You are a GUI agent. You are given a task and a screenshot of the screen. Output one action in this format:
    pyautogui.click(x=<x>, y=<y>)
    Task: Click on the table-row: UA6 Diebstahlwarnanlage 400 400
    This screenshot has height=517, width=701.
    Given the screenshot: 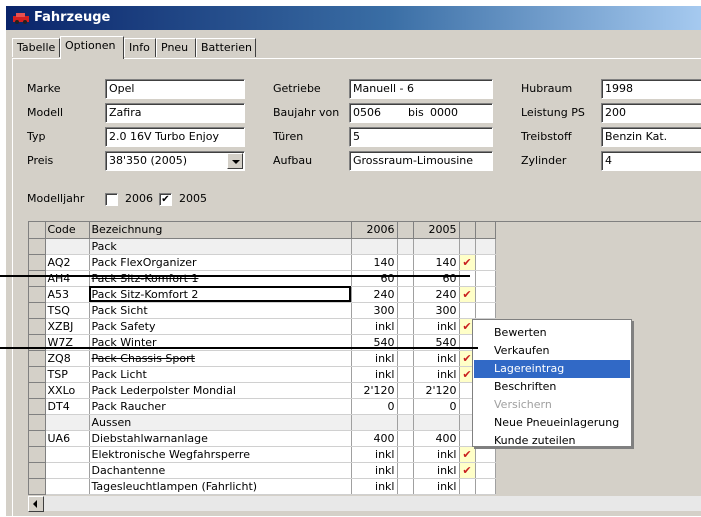 What is the action you would take?
    pyautogui.click(x=262, y=438)
    